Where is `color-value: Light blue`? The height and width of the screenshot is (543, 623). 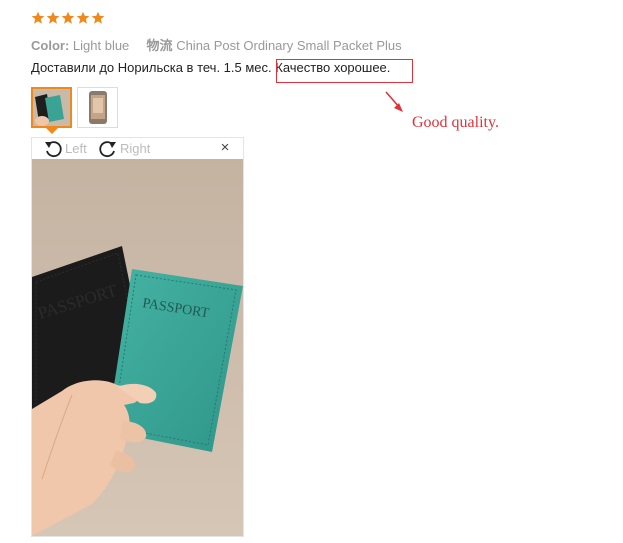
color-value: Light blue is located at coordinates (101, 45).